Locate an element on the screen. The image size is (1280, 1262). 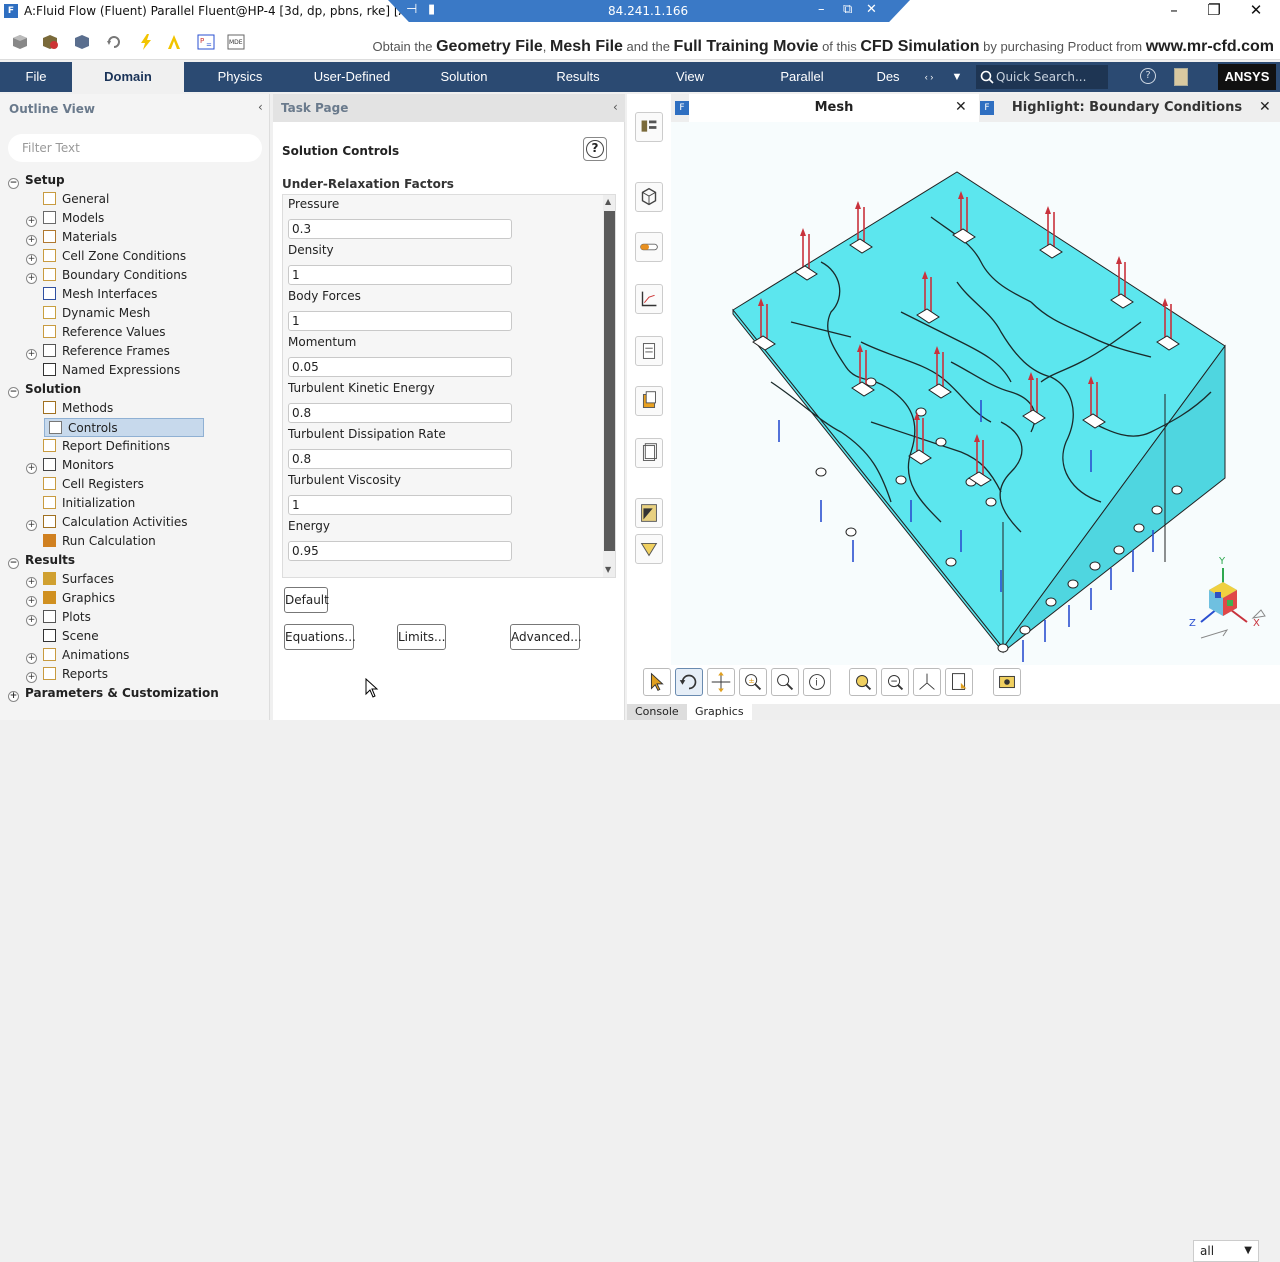
tab-results: Results is located at coordinates (578, 77).